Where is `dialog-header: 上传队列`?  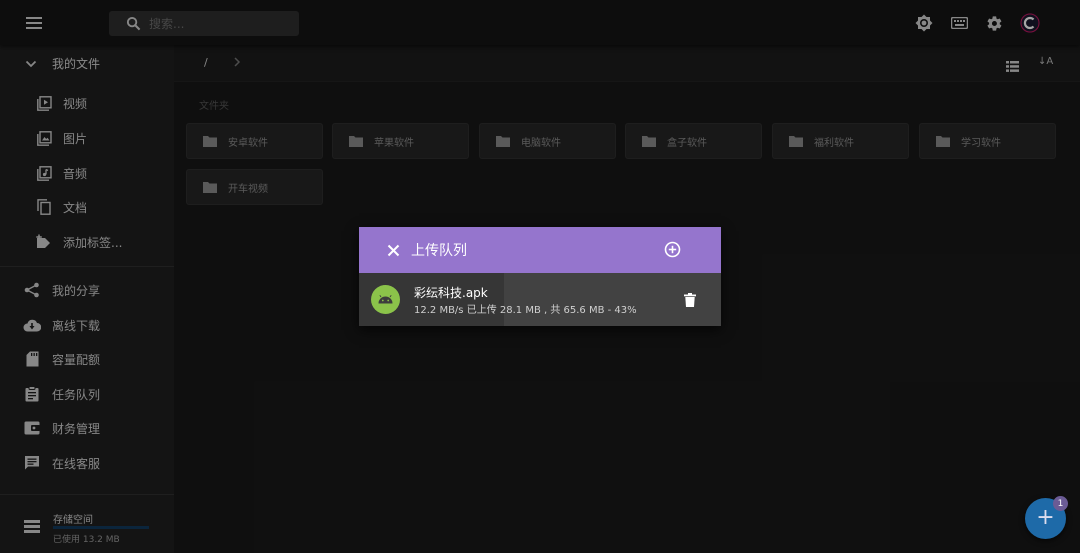 dialog-header: 上传队列 is located at coordinates (540, 250).